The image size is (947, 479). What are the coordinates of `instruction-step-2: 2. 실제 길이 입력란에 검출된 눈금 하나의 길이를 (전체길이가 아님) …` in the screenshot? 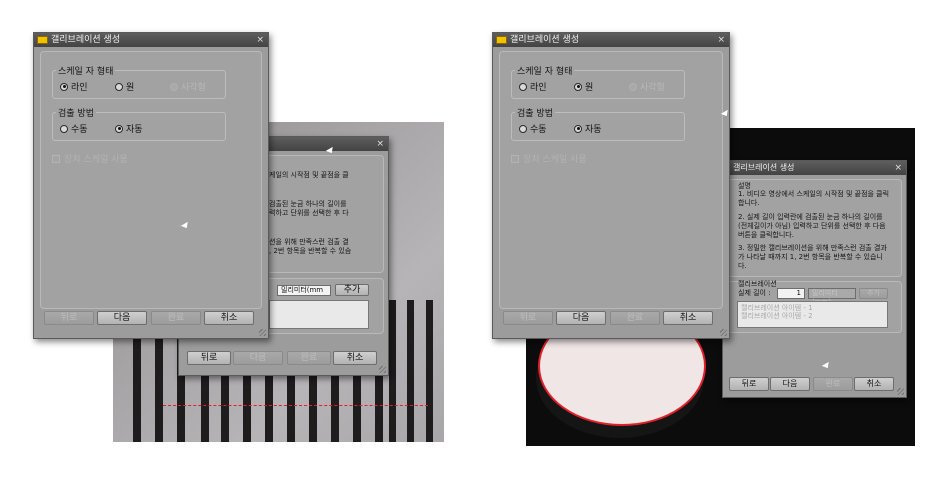 It's located at (812, 226).